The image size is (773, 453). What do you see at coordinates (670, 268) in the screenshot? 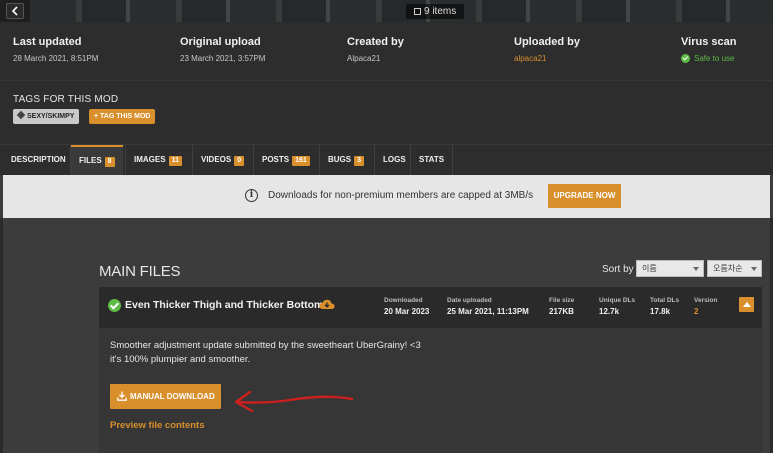
I see `sort-field-select: 이름` at bounding box center [670, 268].